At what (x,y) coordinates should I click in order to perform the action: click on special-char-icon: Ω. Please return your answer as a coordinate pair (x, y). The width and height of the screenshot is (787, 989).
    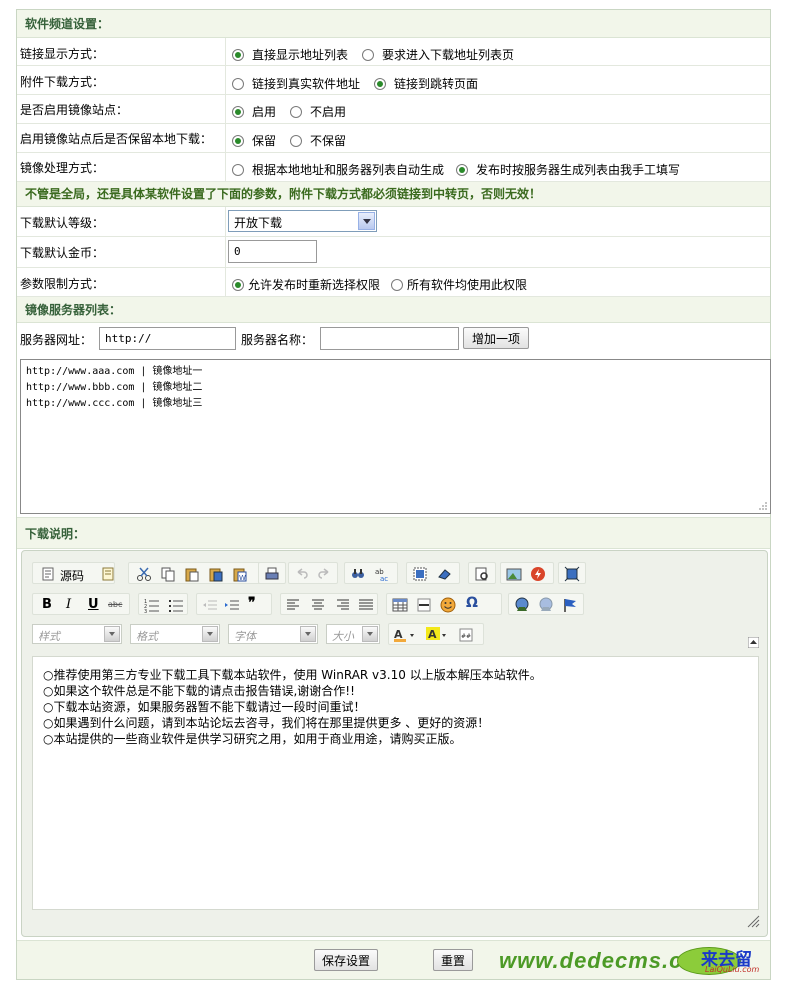
    Looking at the image, I should click on (472, 603).